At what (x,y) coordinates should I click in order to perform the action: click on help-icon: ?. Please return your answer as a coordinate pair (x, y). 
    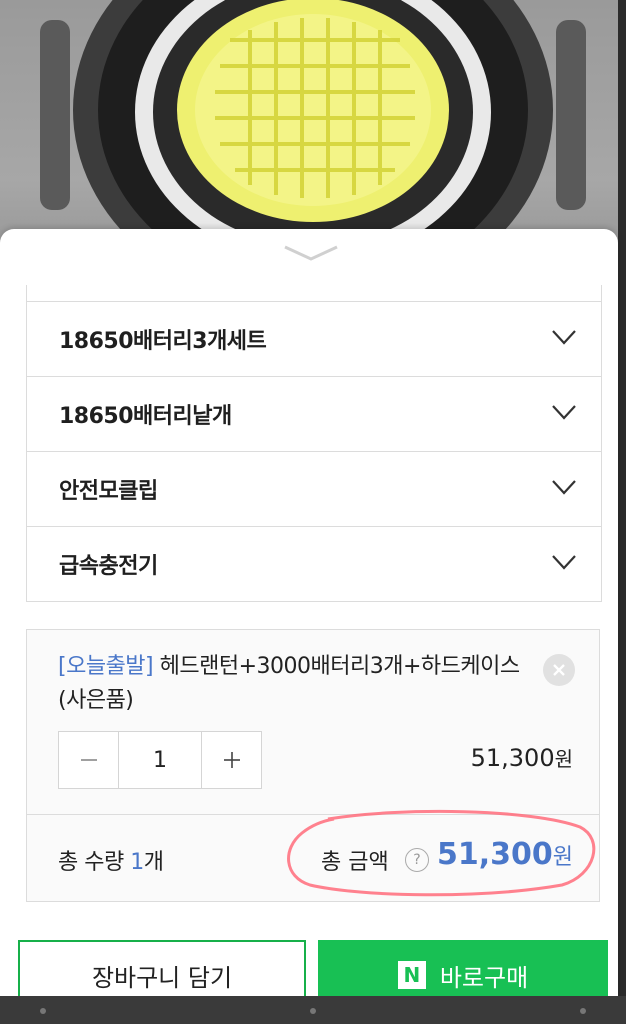
    Looking at the image, I should click on (417, 860).